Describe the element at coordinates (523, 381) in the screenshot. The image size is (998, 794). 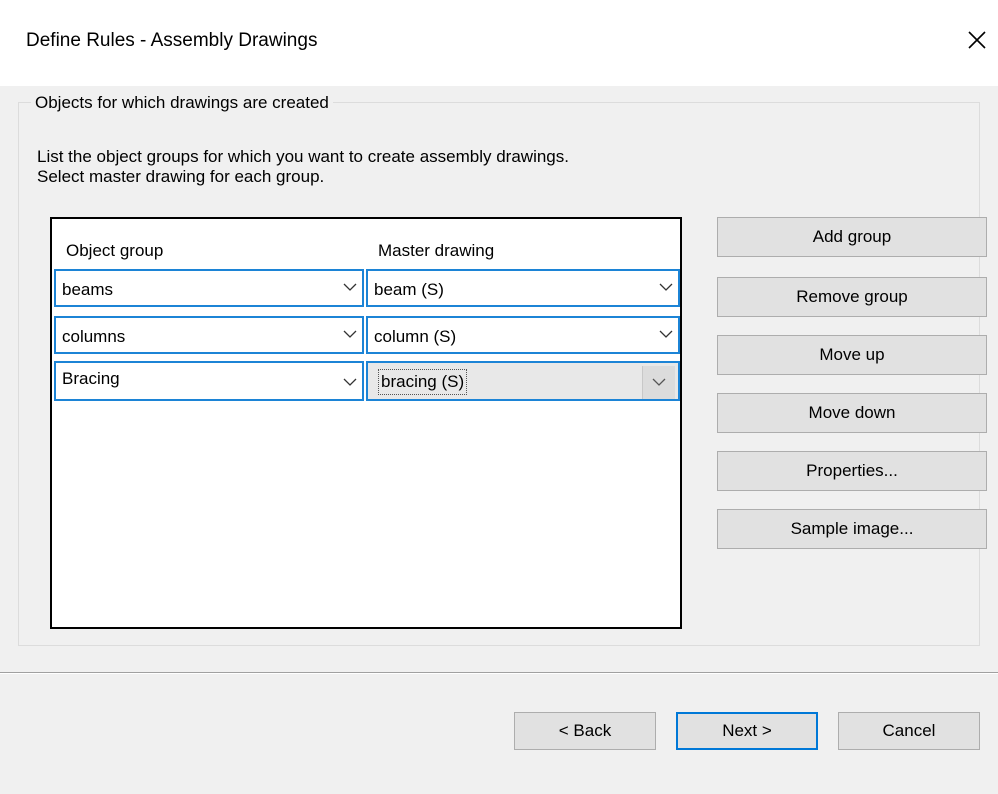
I see `master-drawing-select-row-3: bracing (S)` at that location.